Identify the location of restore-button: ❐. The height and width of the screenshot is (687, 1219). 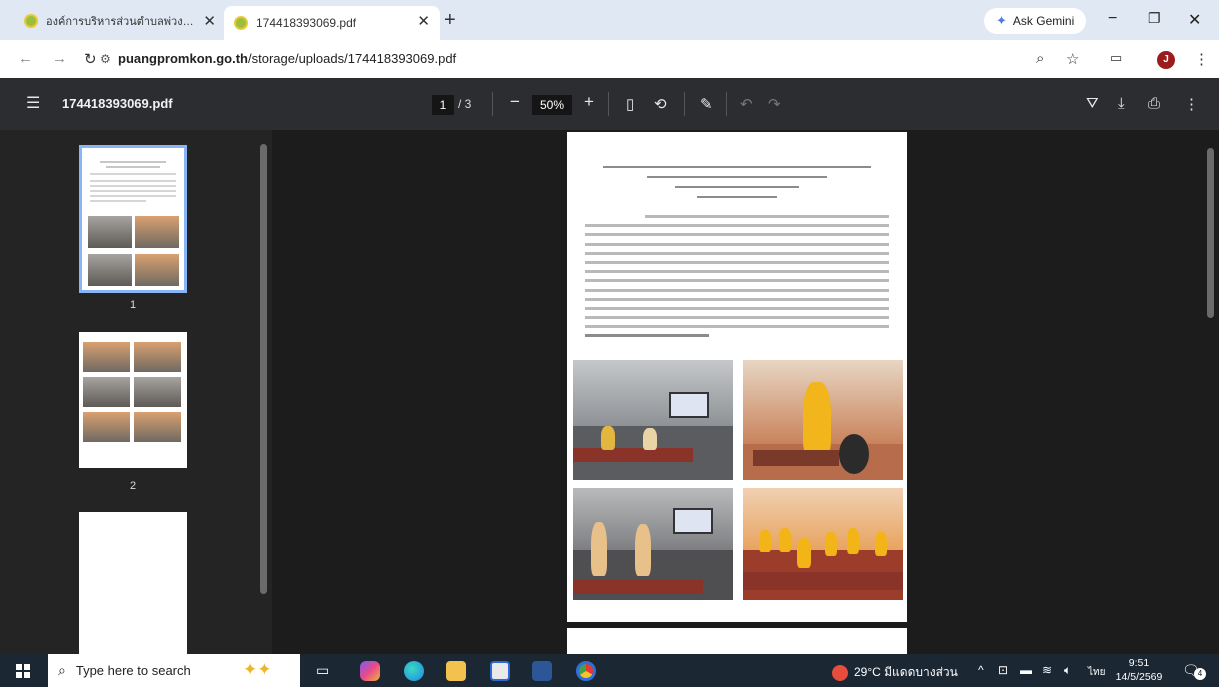
(1154, 18).